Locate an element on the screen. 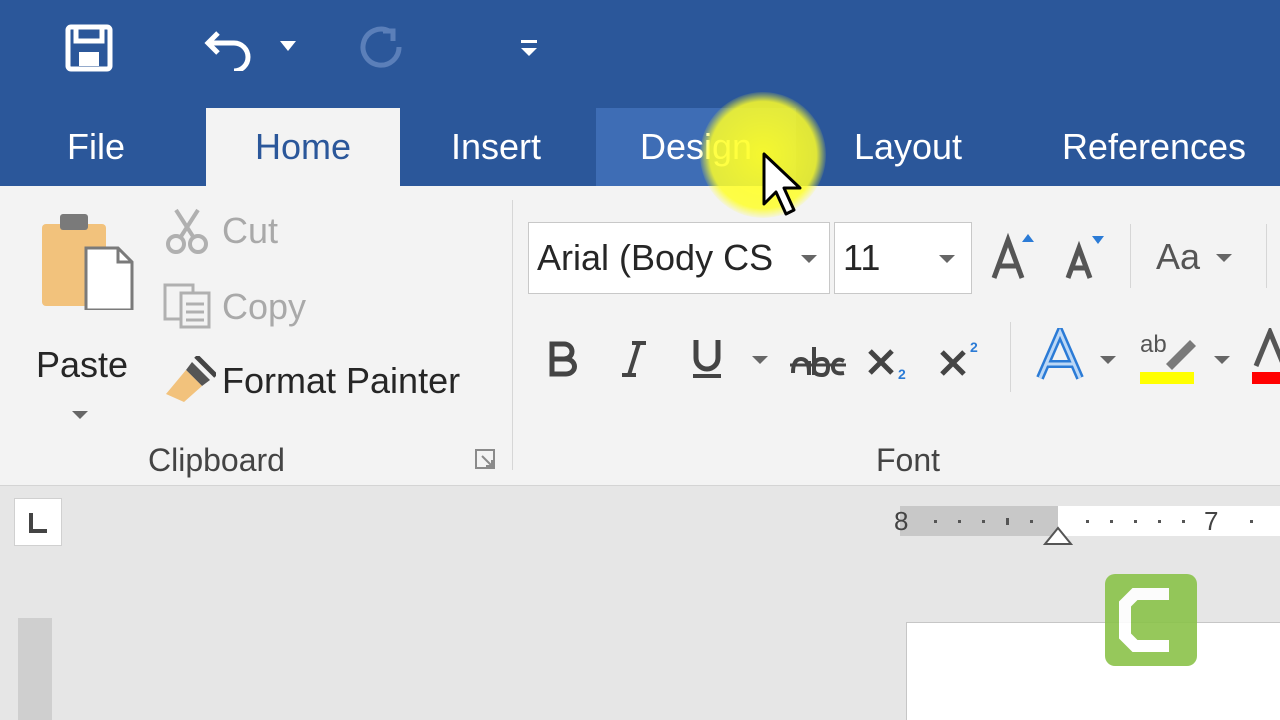 The image size is (1280, 720). font-group-label: Font is located at coordinates (908, 460).